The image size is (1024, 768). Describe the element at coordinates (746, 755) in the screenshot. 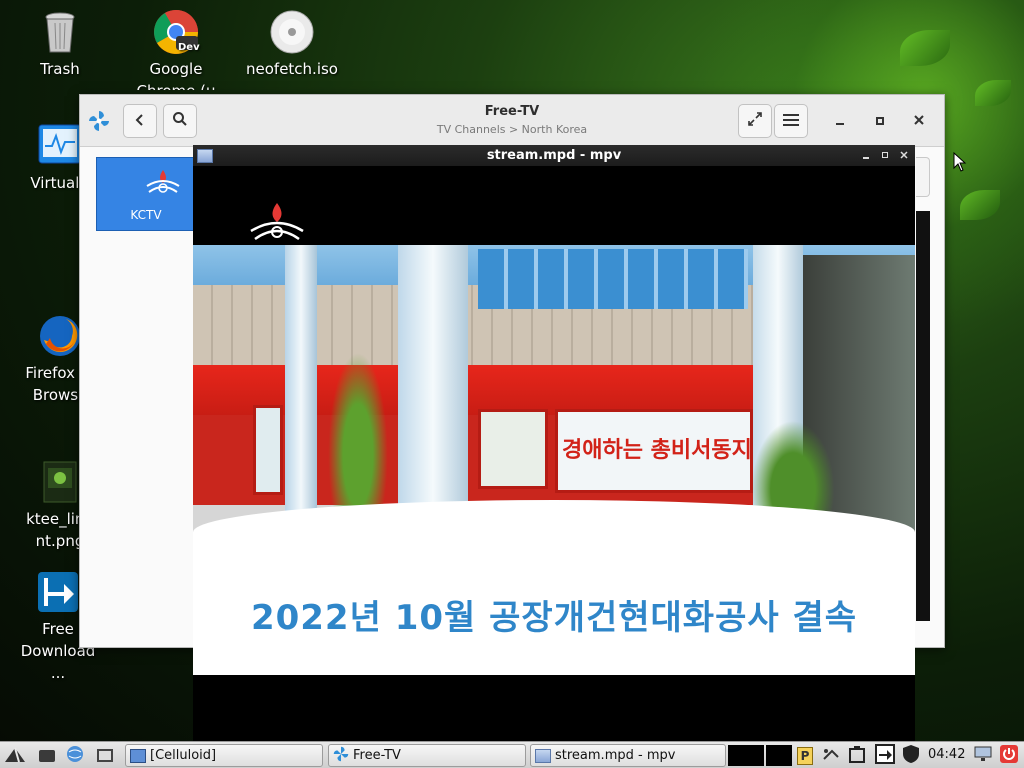

I see `cpu-graph` at that location.